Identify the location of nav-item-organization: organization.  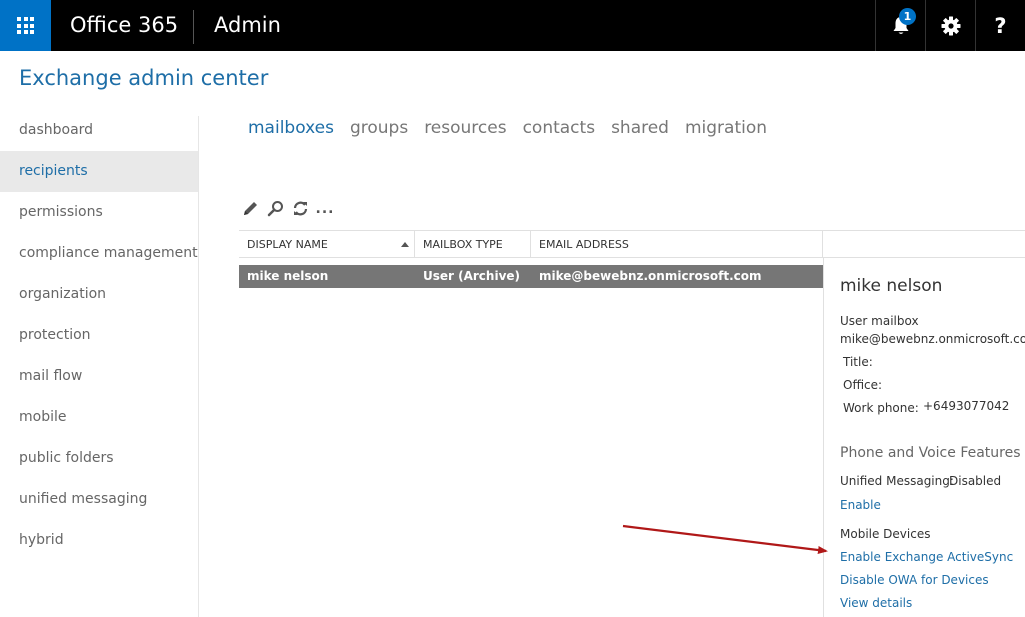
(99, 294).